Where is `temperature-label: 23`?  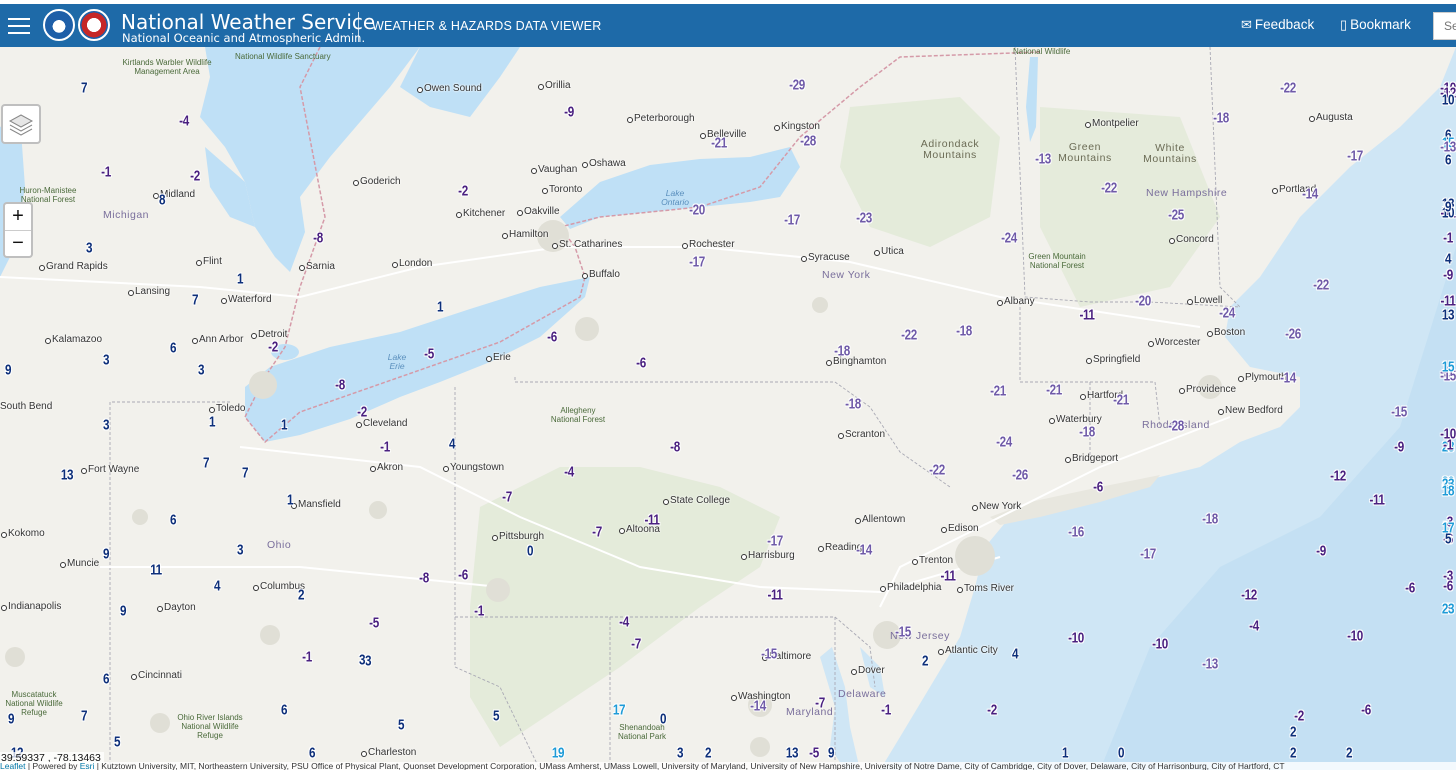
temperature-label: 23 is located at coordinates (1448, 608).